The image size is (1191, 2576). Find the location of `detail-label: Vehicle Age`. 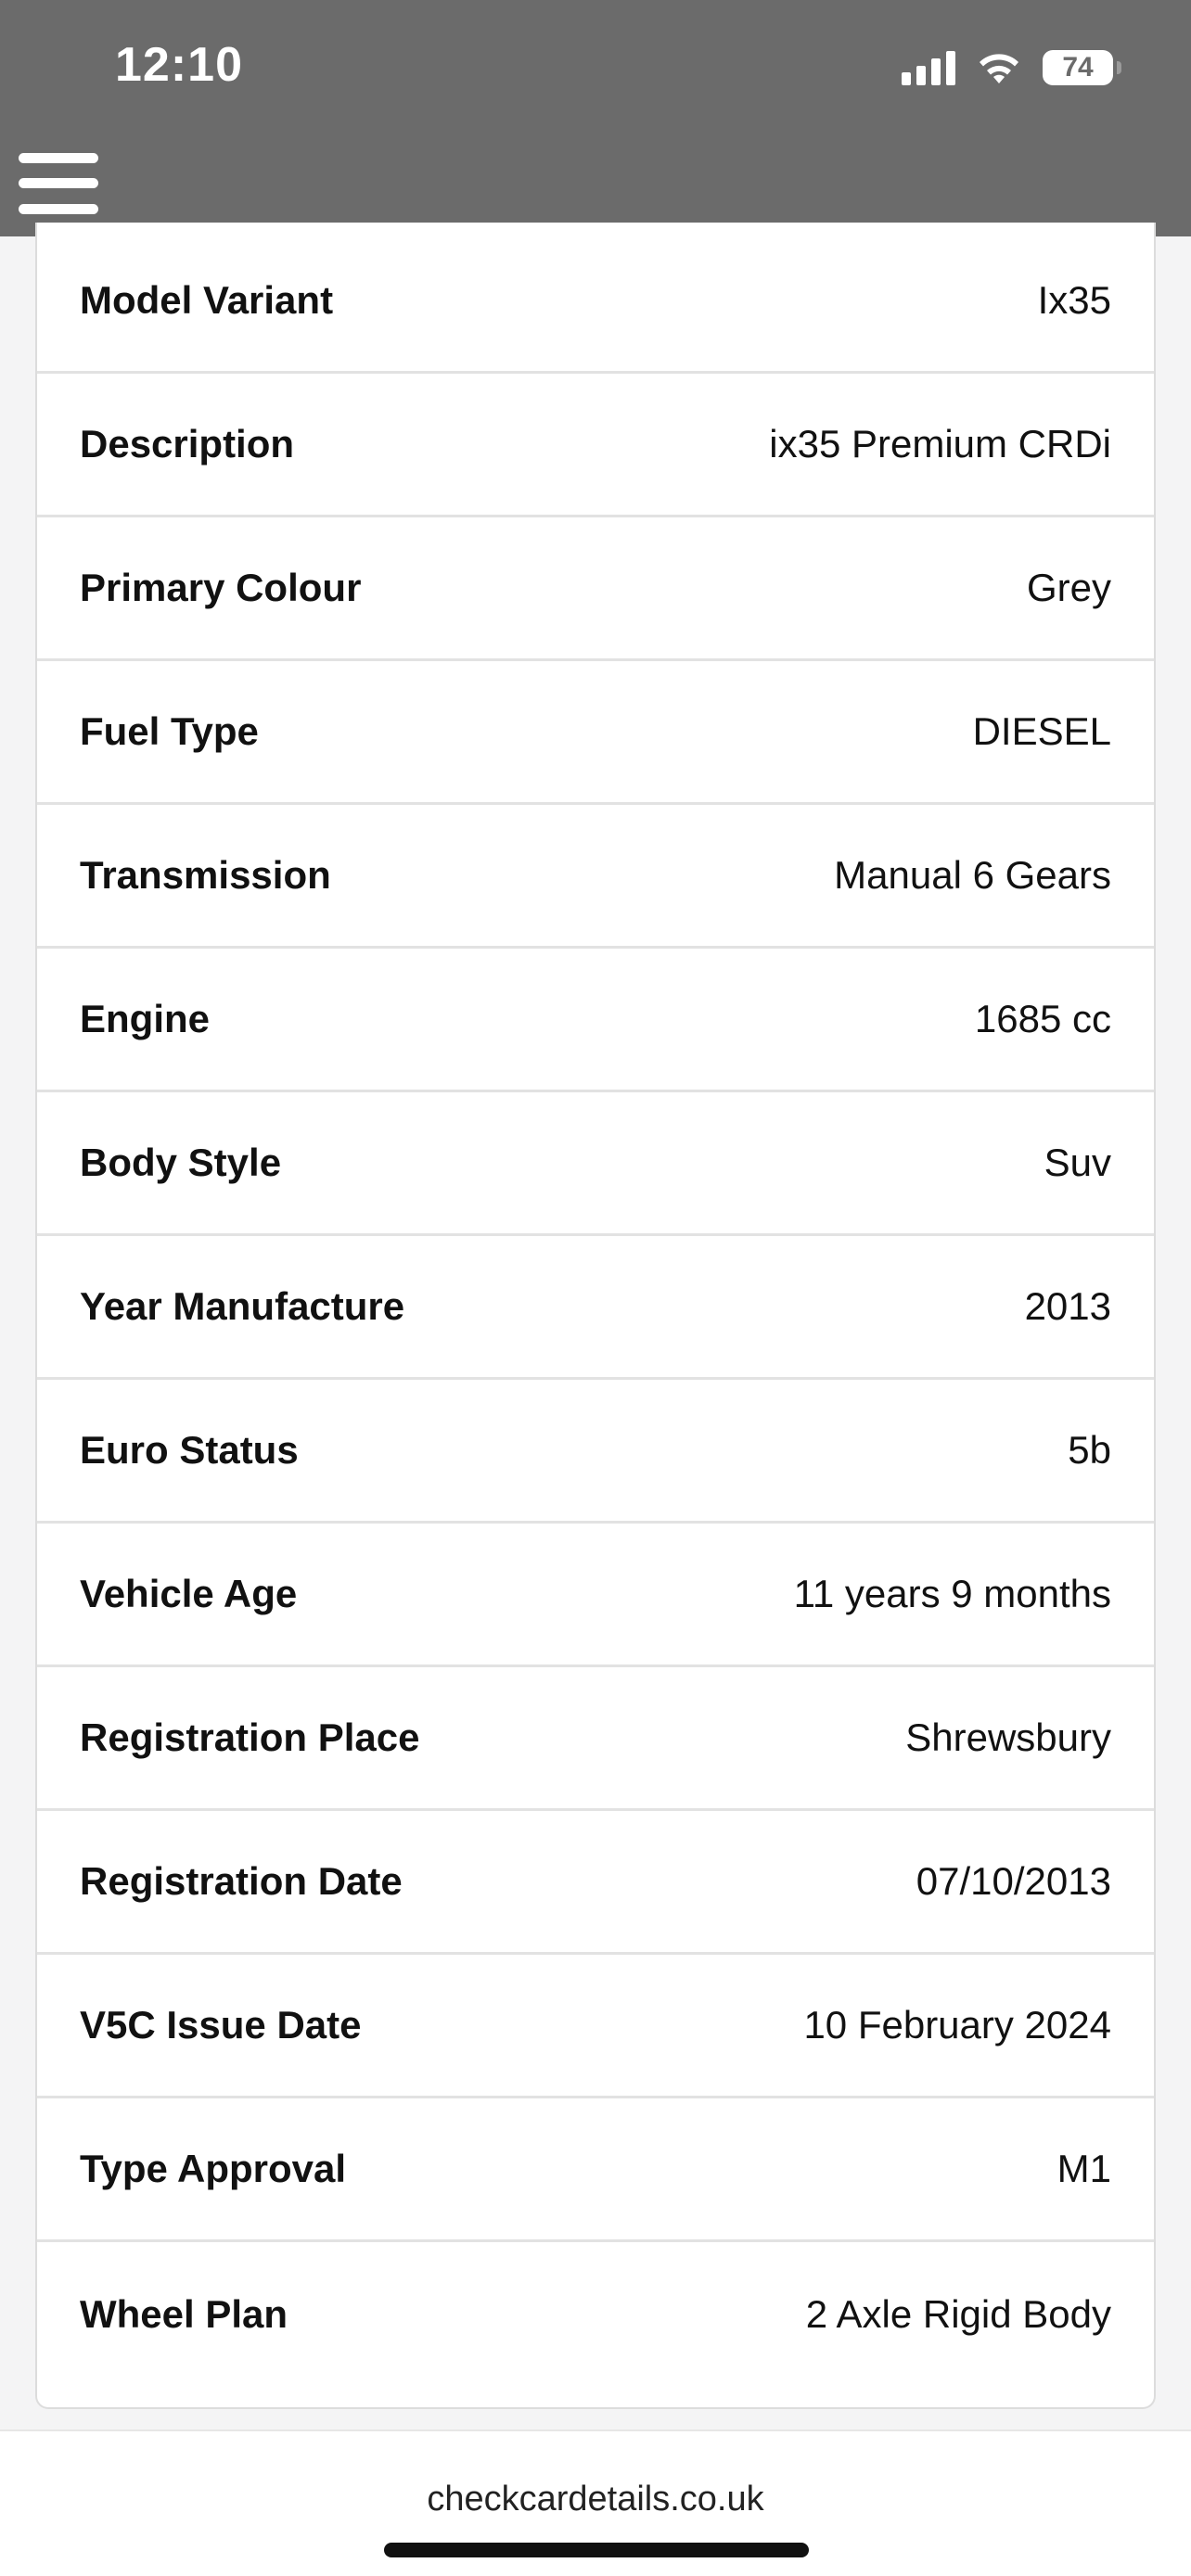

detail-label: Vehicle Age is located at coordinates (189, 1593).